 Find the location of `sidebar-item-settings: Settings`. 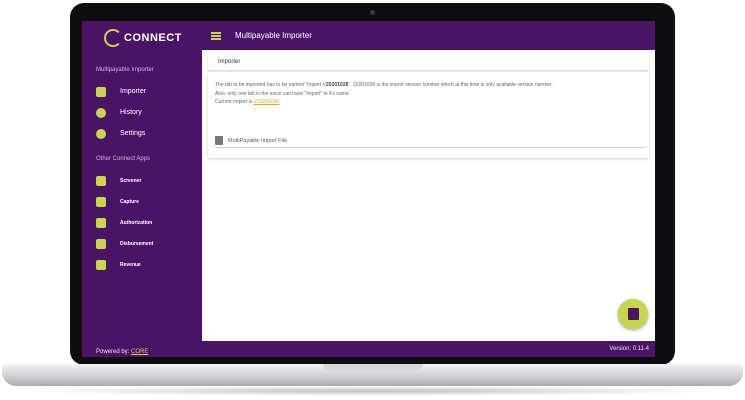

sidebar-item-settings: Settings is located at coordinates (142, 133).